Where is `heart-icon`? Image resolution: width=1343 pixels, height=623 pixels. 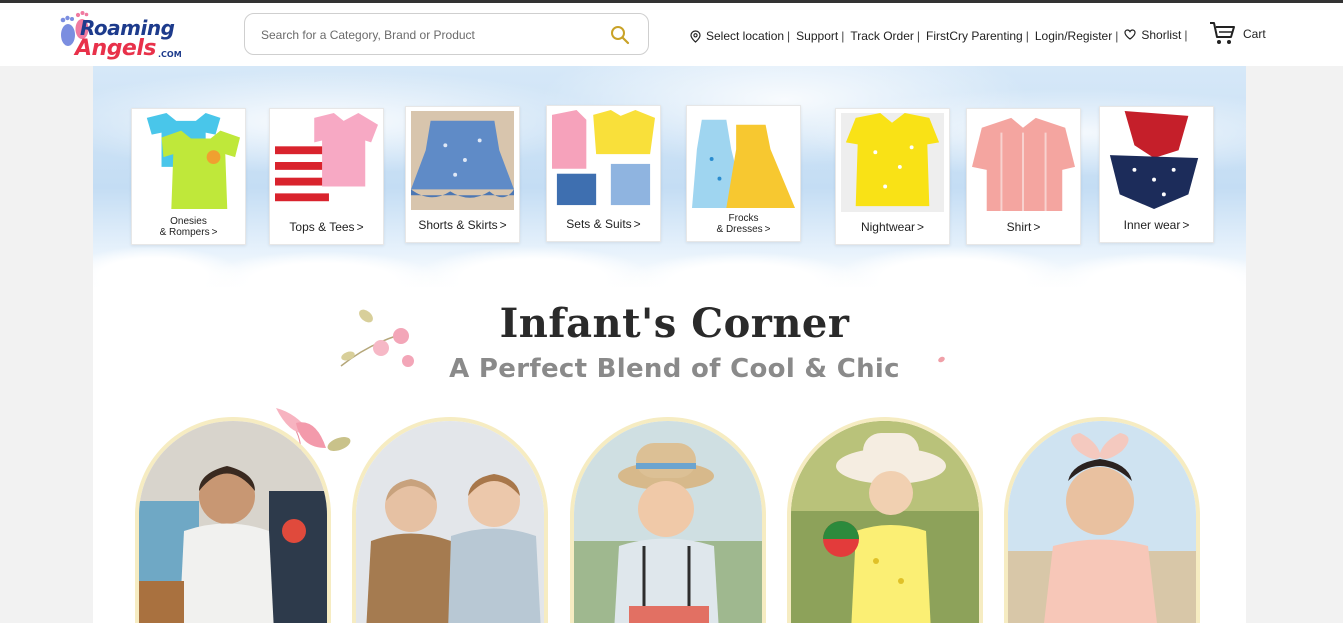 heart-icon is located at coordinates (1130, 34).